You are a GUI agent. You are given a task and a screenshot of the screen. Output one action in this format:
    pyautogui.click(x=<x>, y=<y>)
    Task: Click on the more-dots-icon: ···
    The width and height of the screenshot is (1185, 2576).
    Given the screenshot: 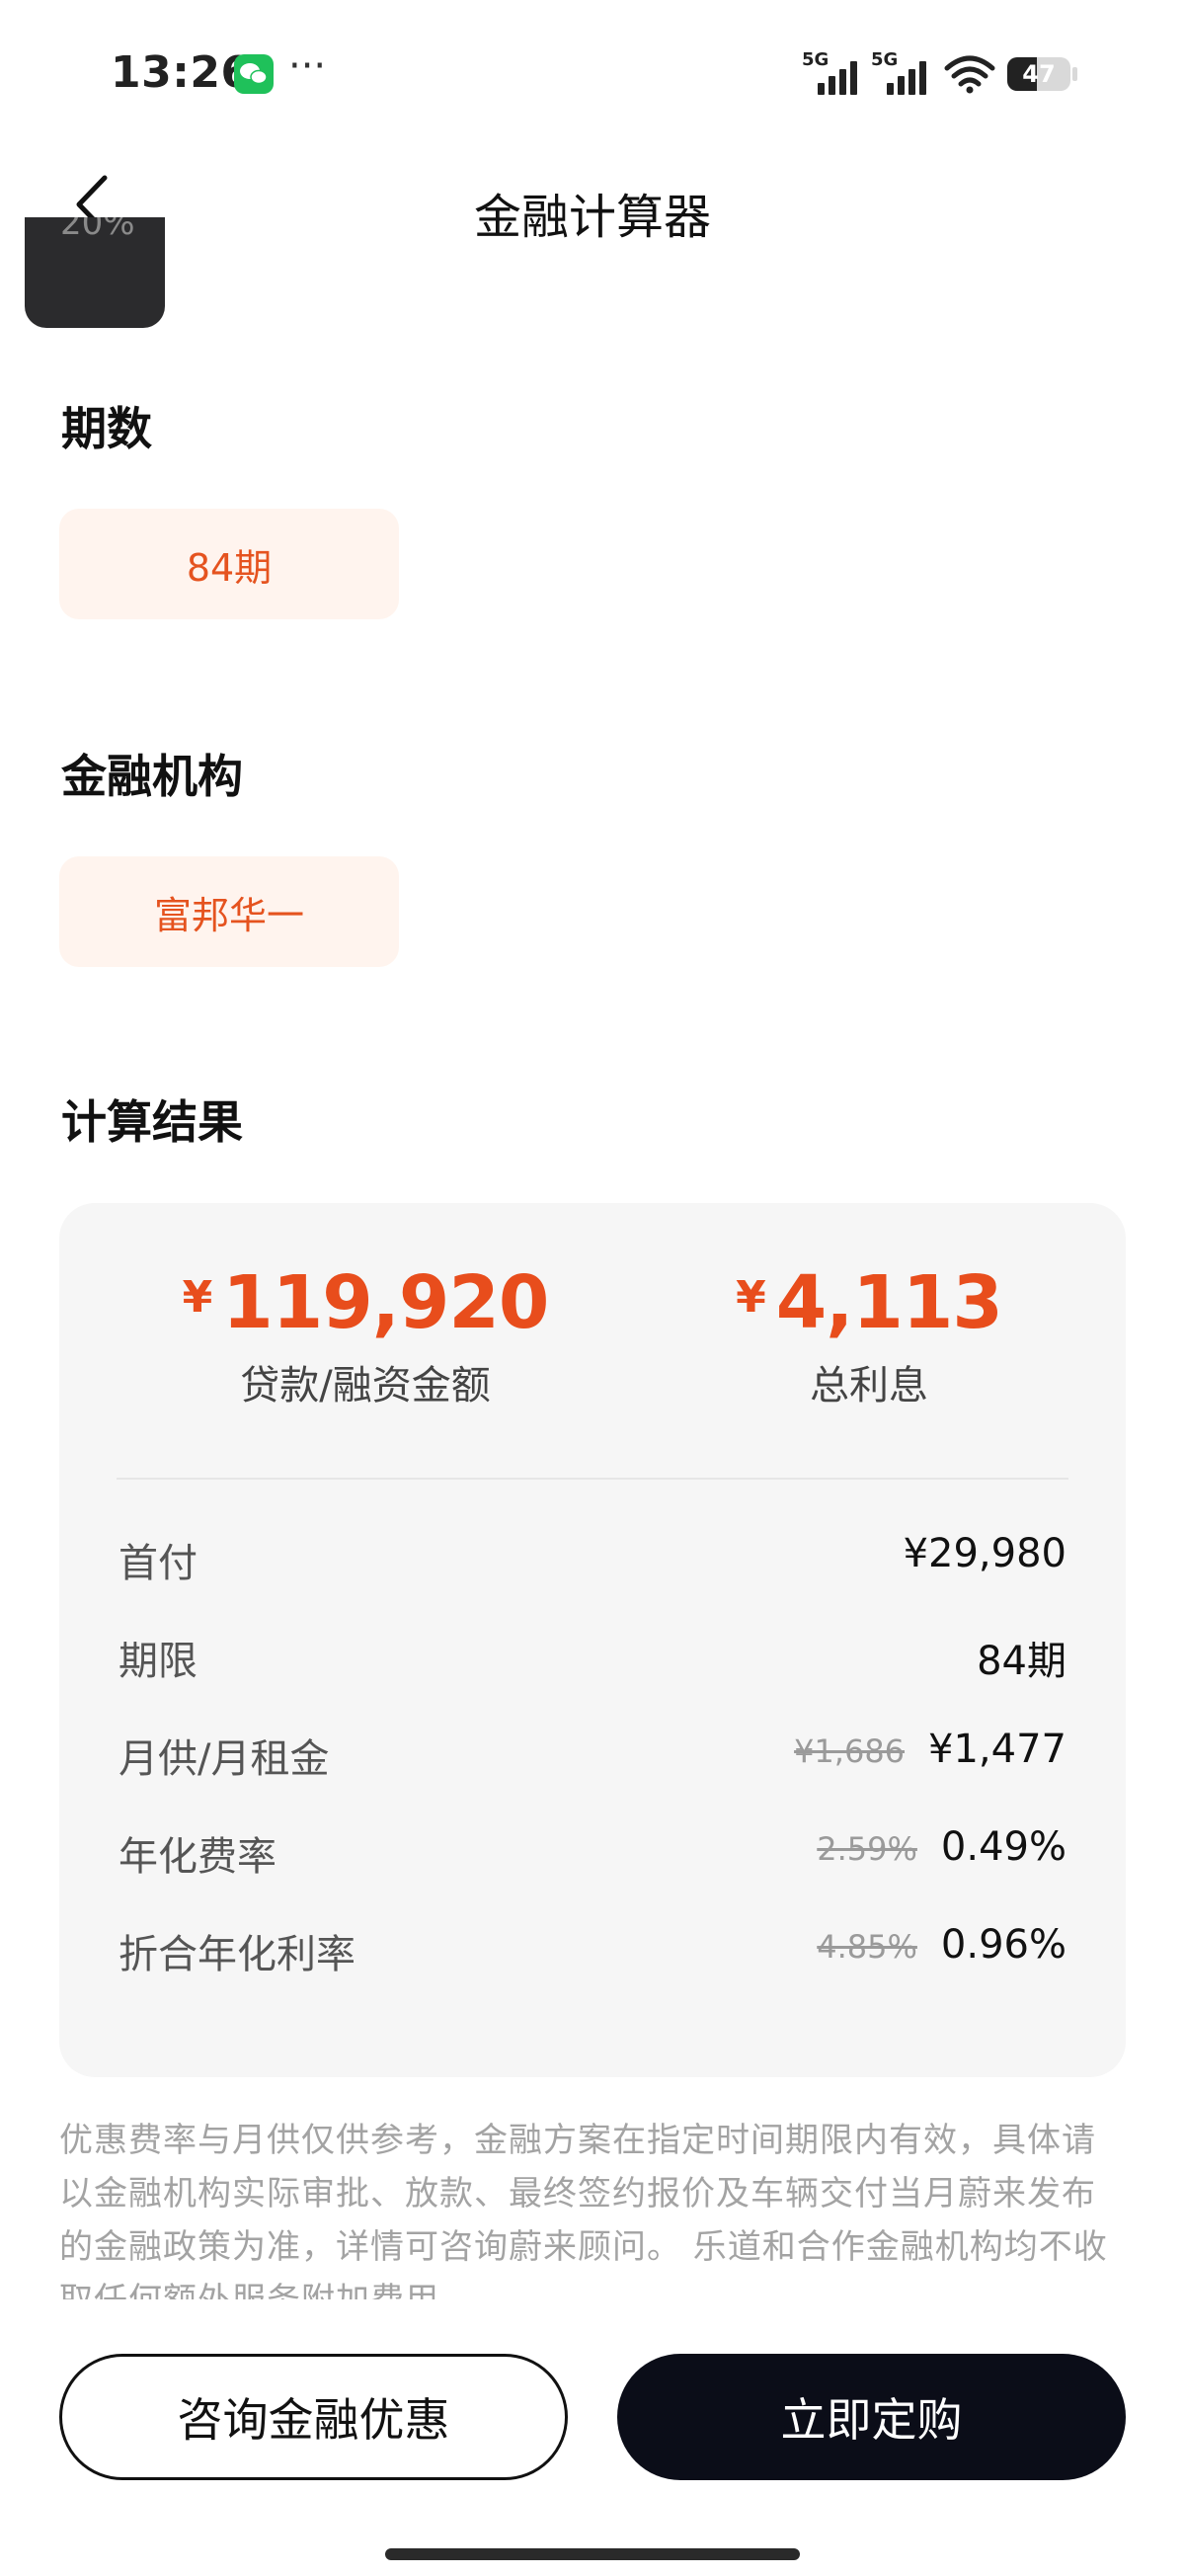 What is the action you would take?
    pyautogui.click(x=308, y=66)
    